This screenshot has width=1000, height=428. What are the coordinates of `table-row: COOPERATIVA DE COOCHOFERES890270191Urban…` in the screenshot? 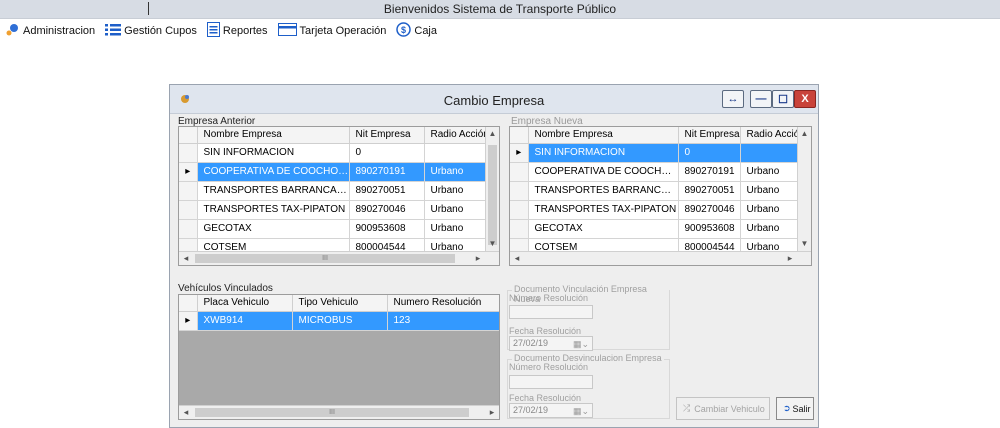 It's located at (655, 172).